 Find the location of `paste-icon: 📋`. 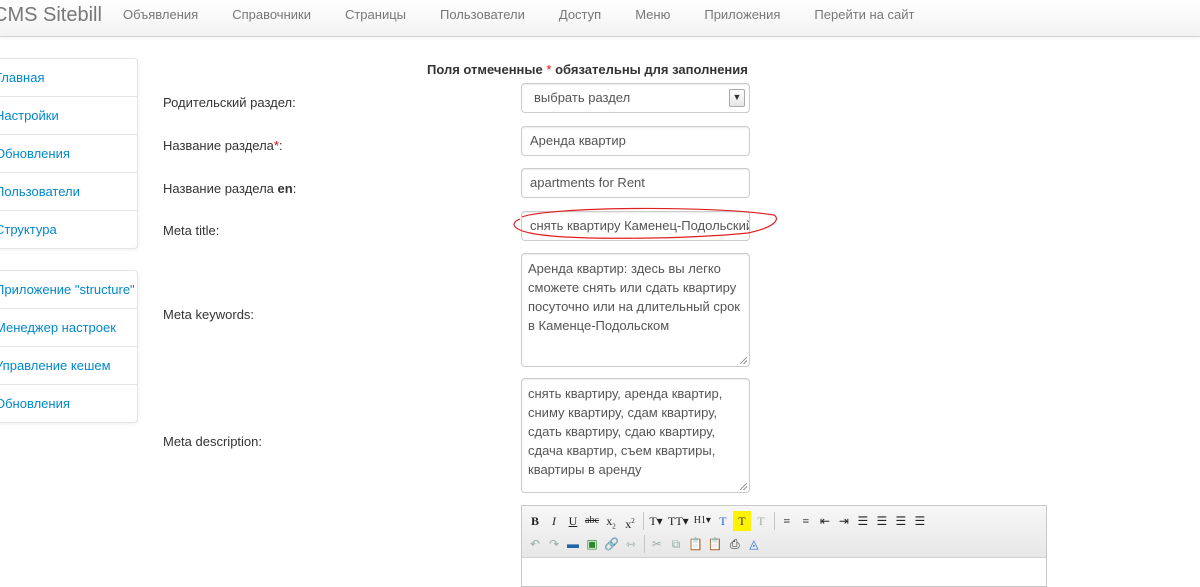

paste-icon: 📋 is located at coordinates (695, 544).